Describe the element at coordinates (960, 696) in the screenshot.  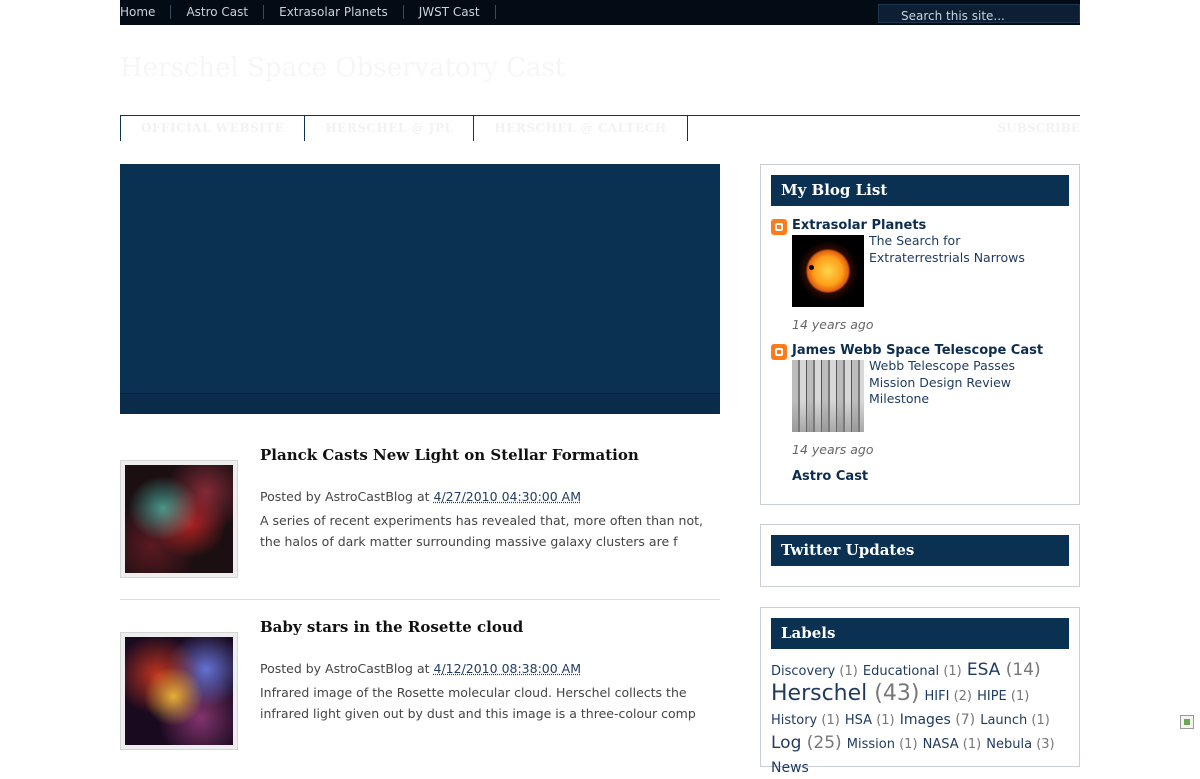
I see `label-count: (2)` at that location.